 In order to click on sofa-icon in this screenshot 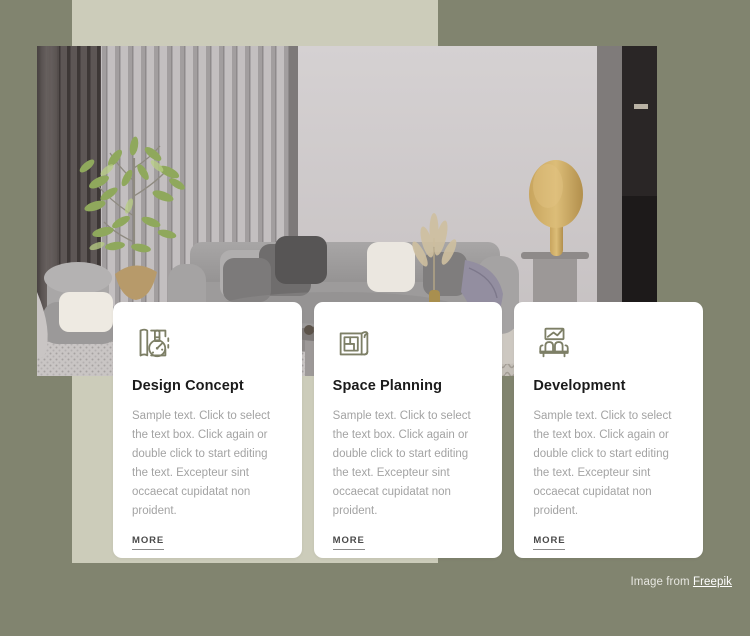, I will do `click(554, 343)`.